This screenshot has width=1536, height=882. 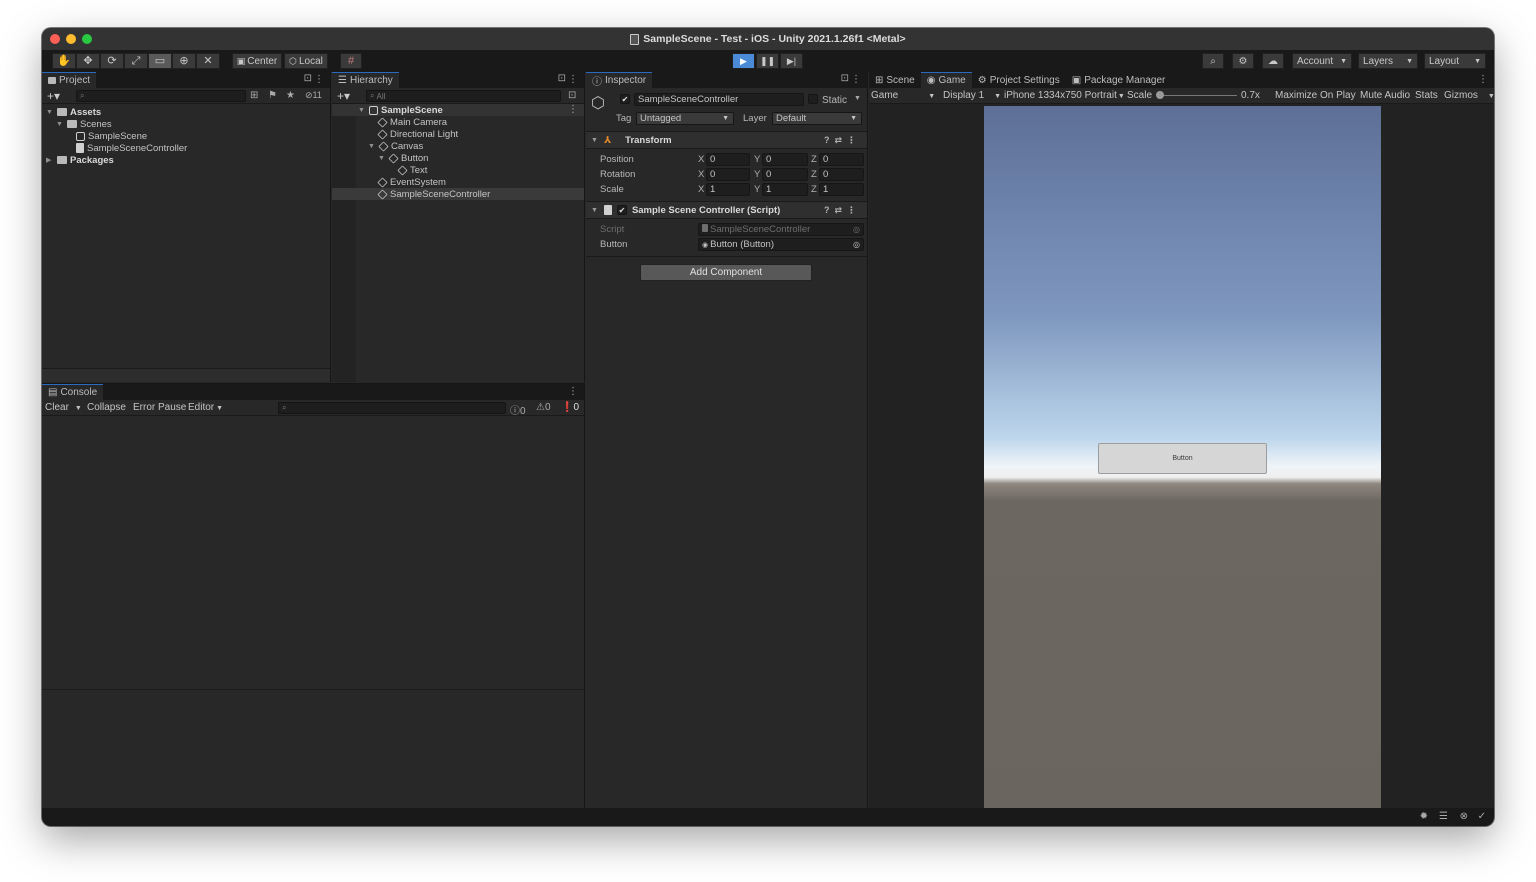 I want to click on rotate-tool-button: ⟳, so click(x=112, y=61).